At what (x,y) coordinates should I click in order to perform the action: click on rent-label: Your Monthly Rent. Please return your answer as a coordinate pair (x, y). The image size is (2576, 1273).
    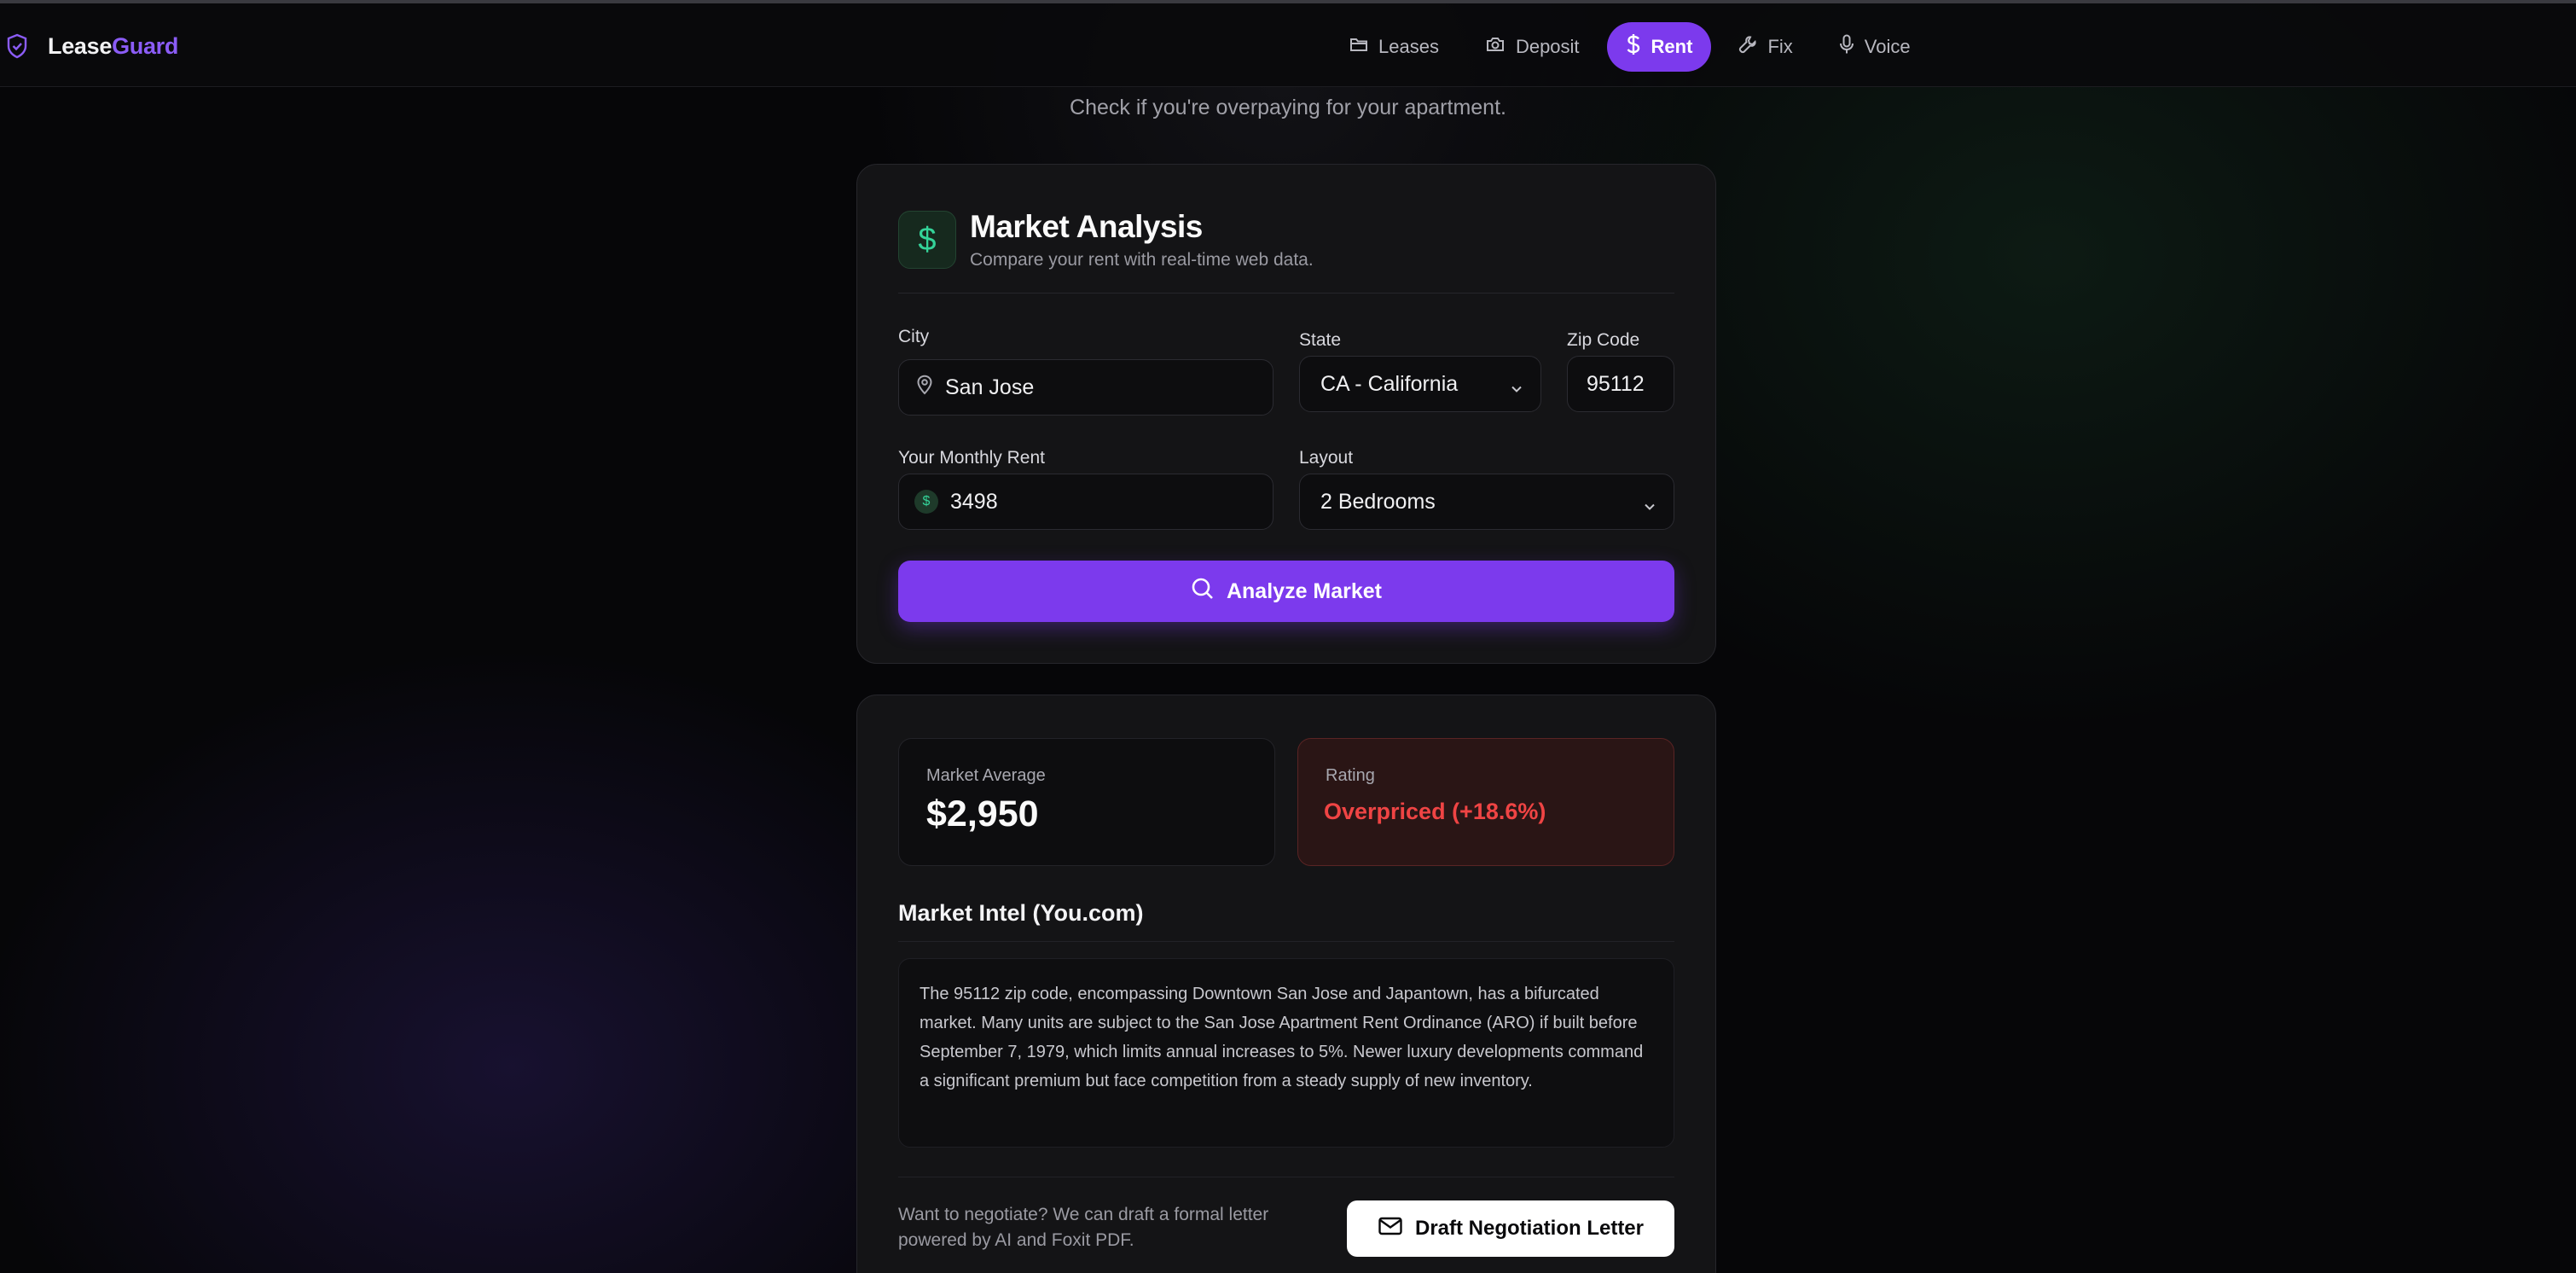
    Looking at the image, I should click on (971, 458).